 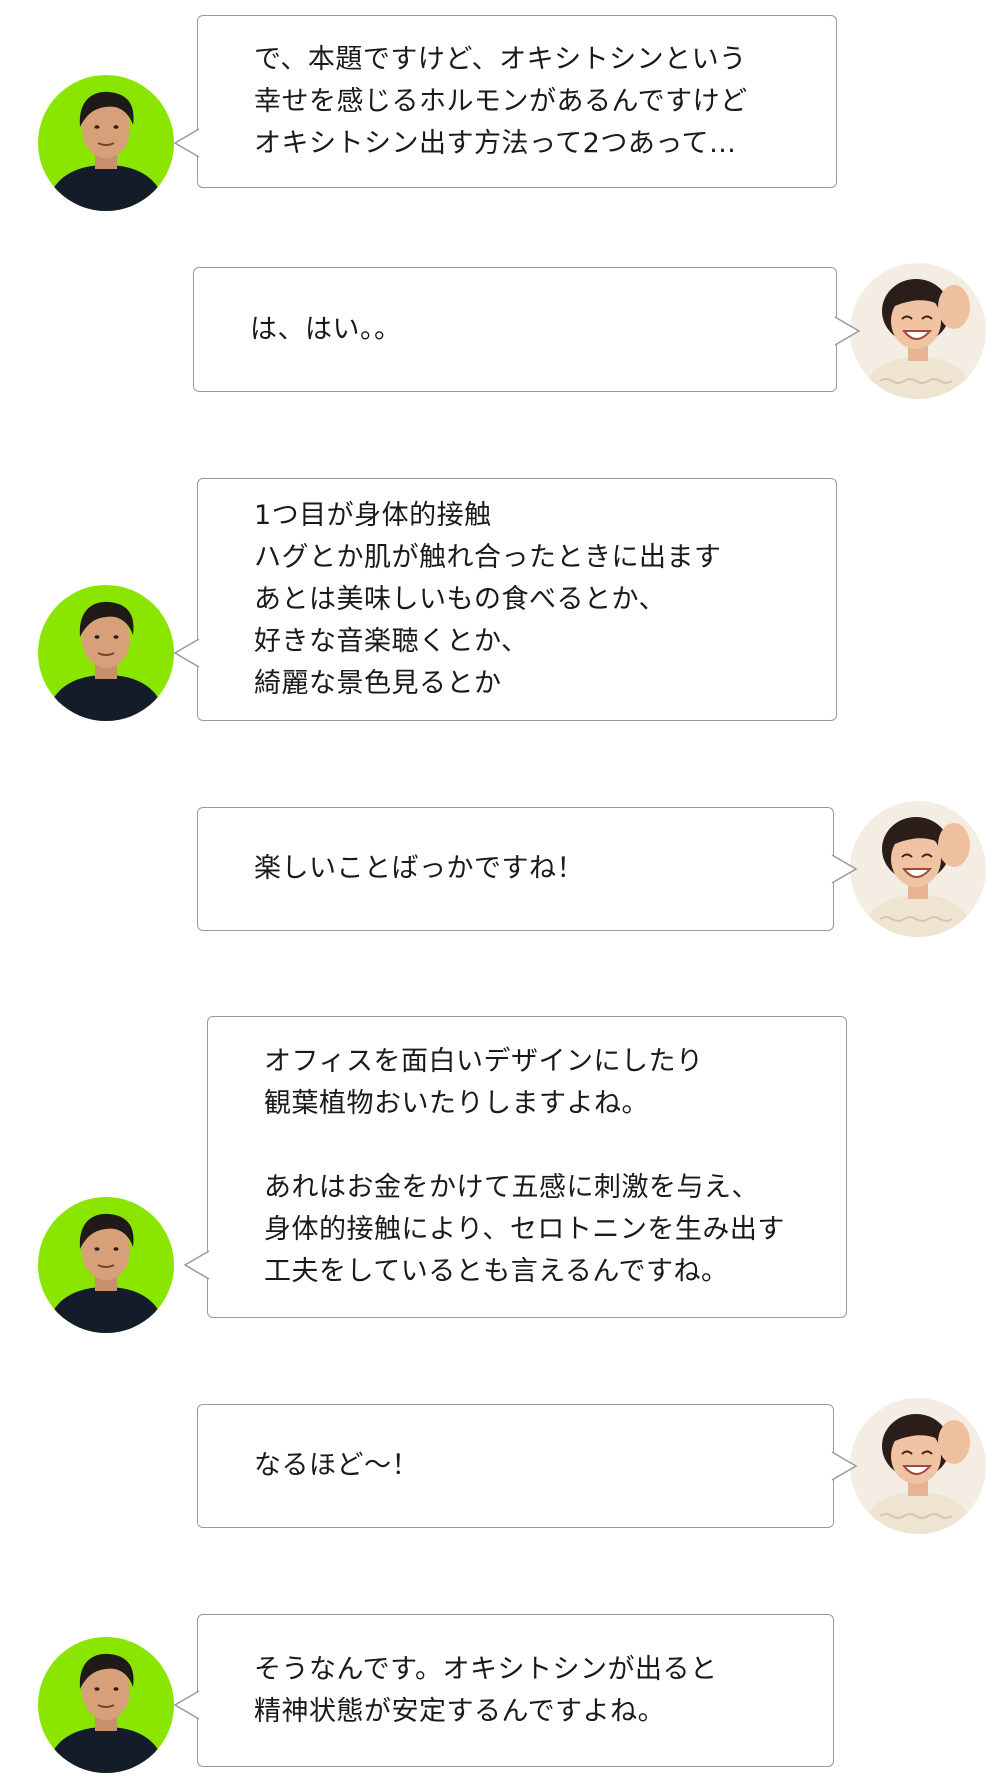 I want to click on message-text-line: で、本題ですけど、オキシトシンという, so click(x=500, y=59).